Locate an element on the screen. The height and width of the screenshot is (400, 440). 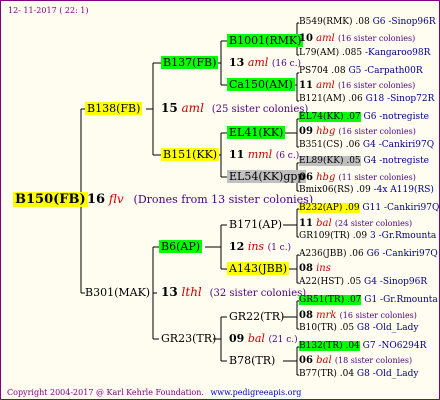
g4-3-num: 09 is located at coordinates (306, 131).